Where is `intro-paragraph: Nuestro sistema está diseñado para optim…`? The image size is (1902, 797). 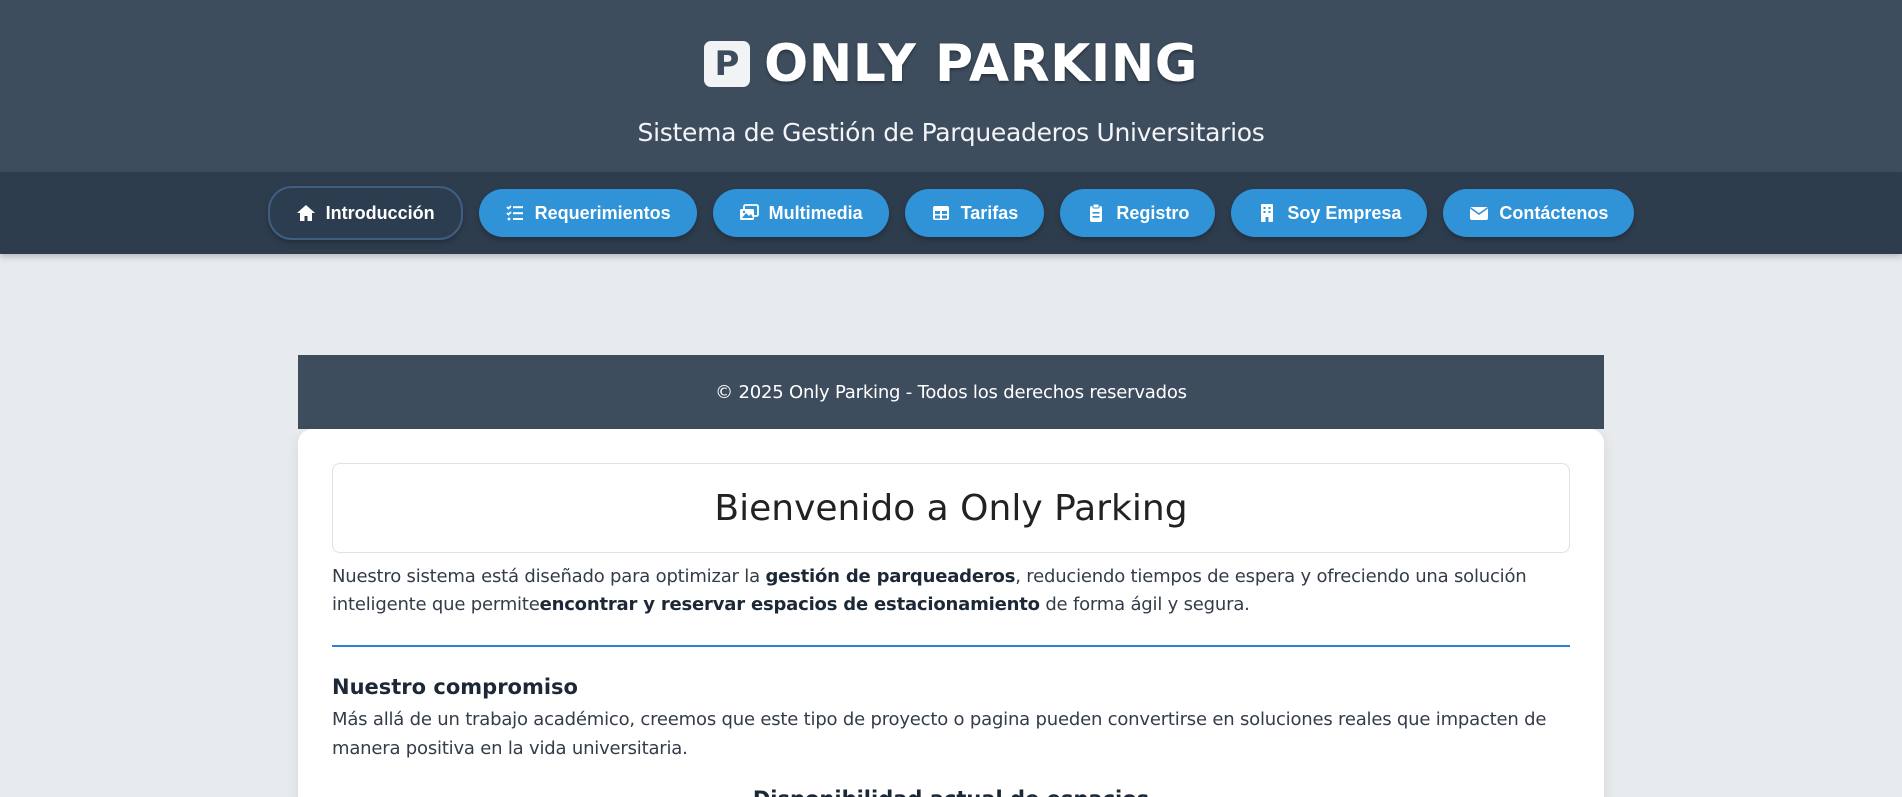 intro-paragraph: Nuestro sistema está diseñado para optim… is located at coordinates (951, 591).